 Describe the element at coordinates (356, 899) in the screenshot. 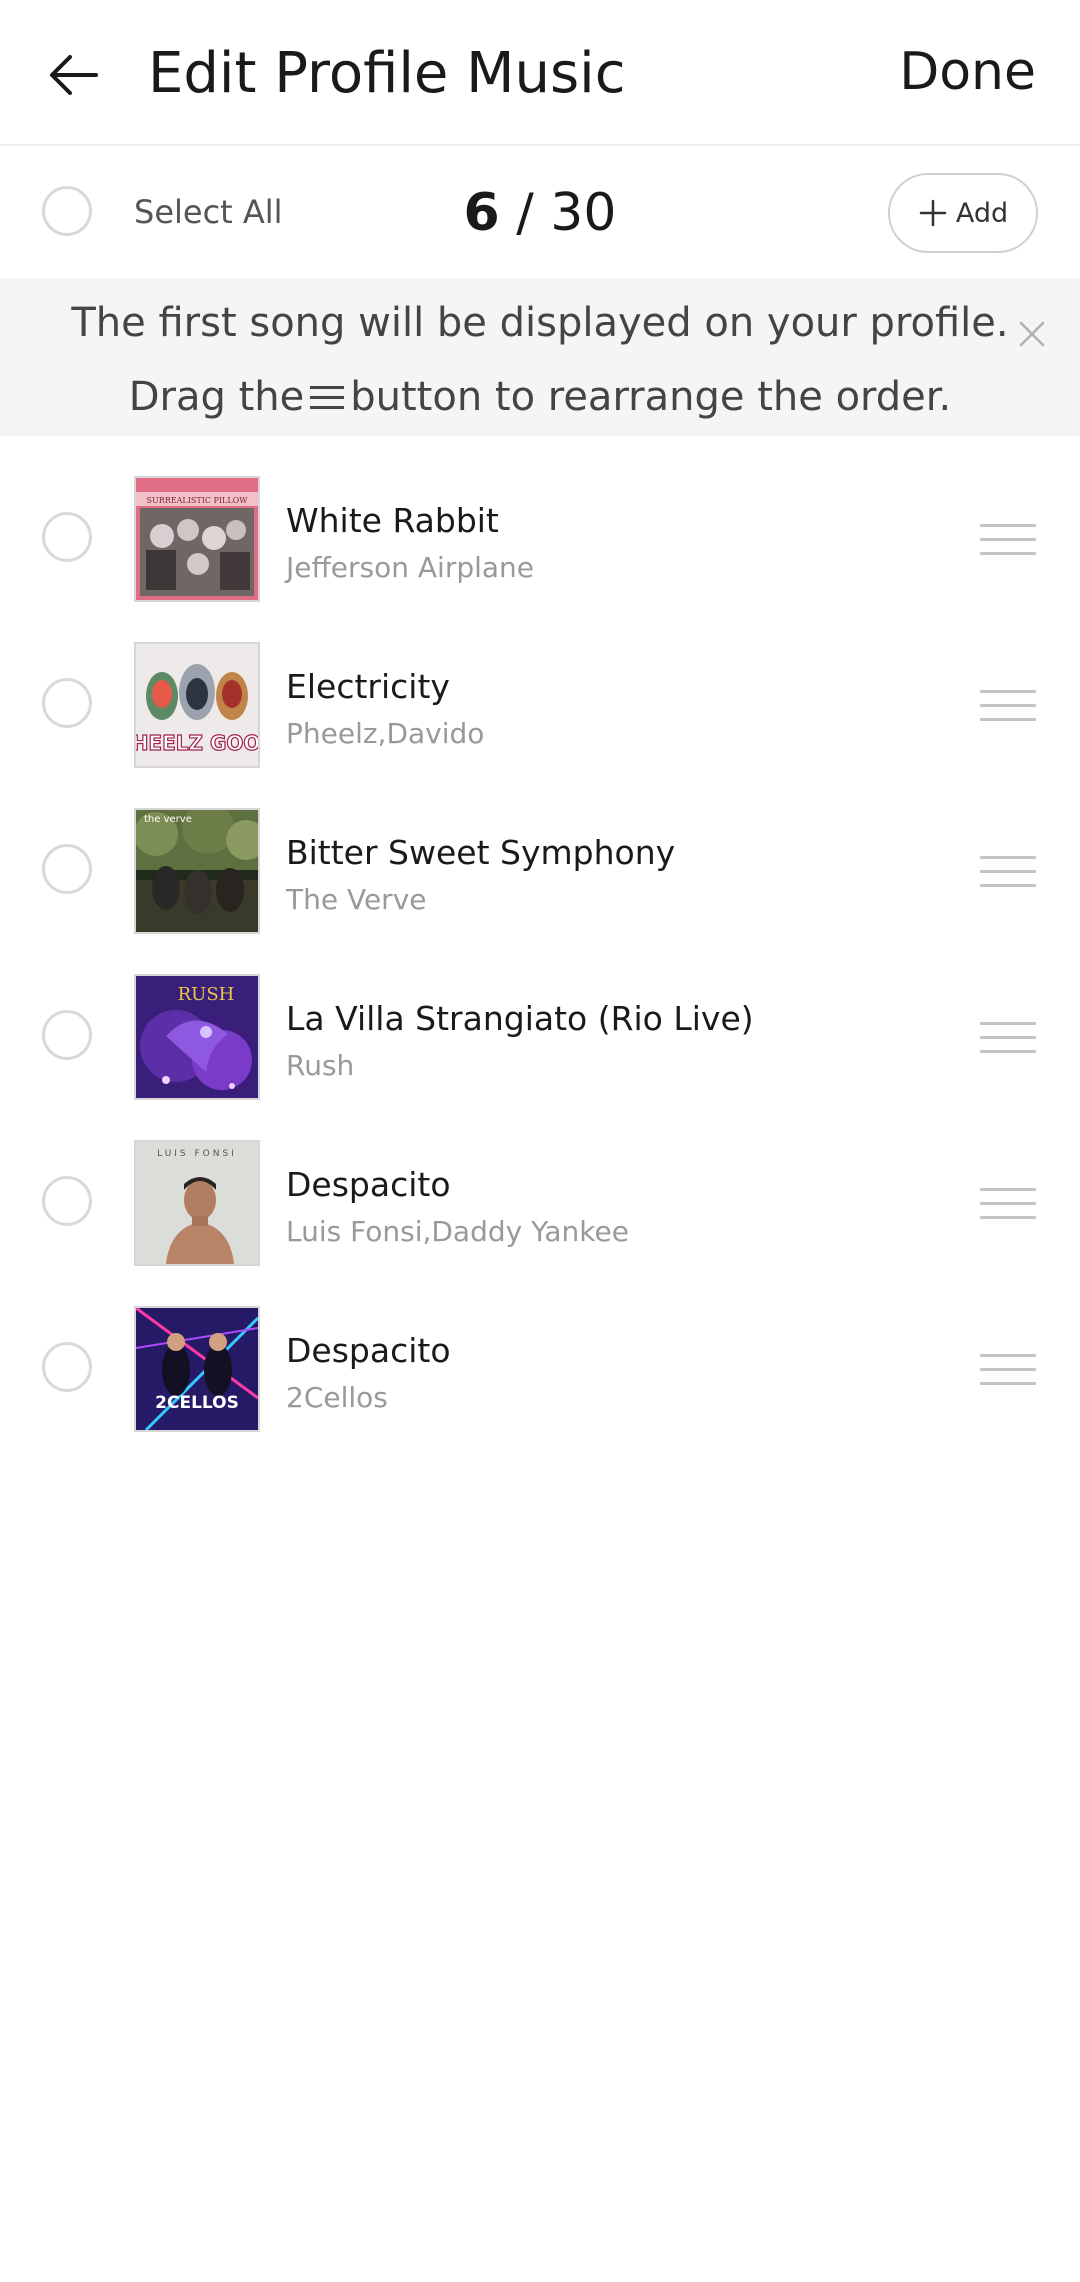

I see `song-artist: The Verve` at that location.